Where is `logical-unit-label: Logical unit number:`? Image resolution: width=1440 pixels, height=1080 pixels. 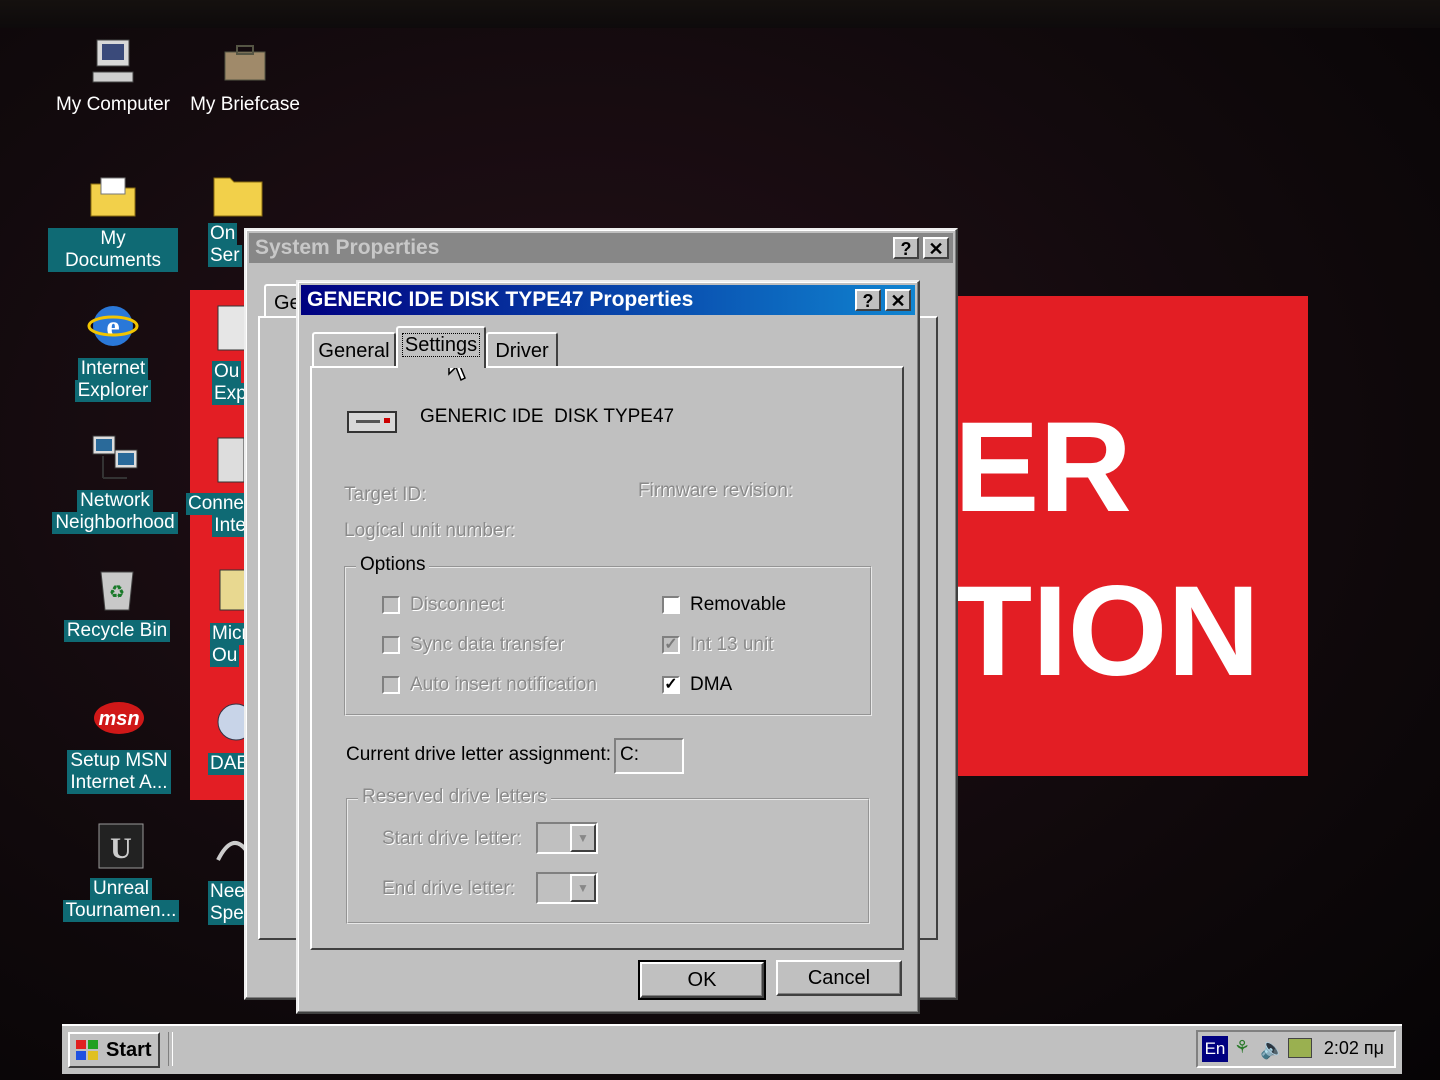 logical-unit-label: Logical unit number: is located at coordinates (430, 530).